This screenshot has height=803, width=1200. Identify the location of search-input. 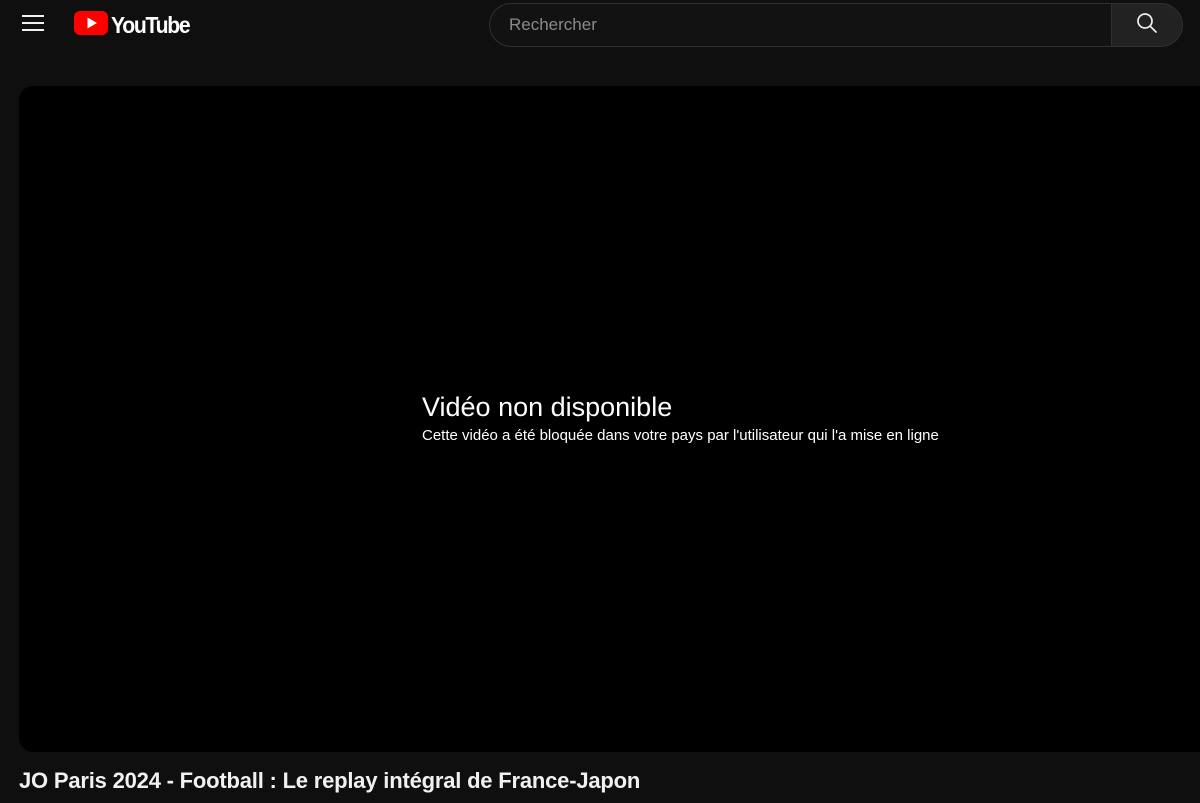
(800, 25).